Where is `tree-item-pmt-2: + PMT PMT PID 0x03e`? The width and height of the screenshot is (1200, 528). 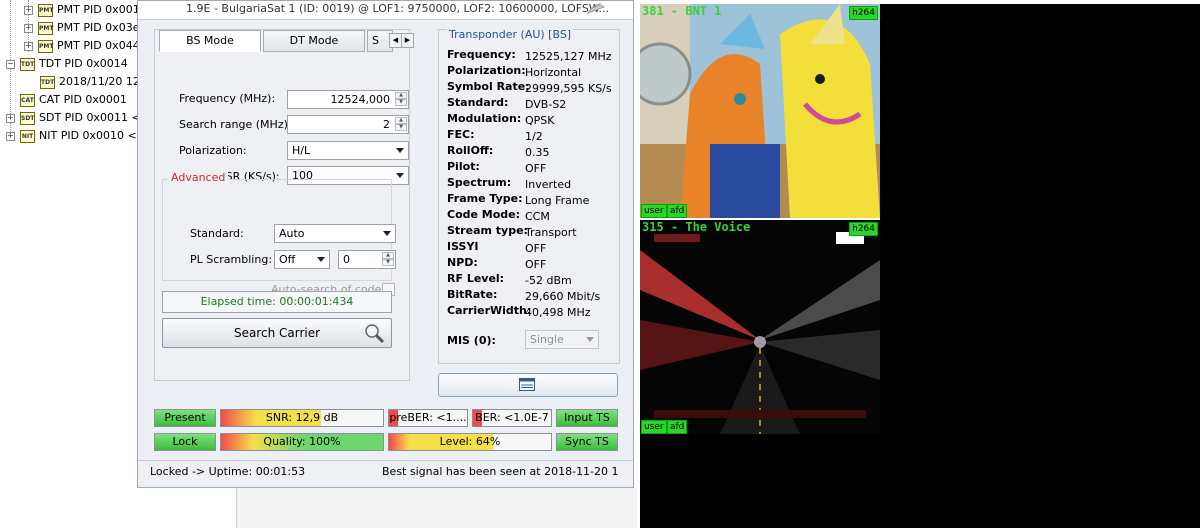 tree-item-pmt-2: + PMT PMT PID 0x03e is located at coordinates (81, 28).